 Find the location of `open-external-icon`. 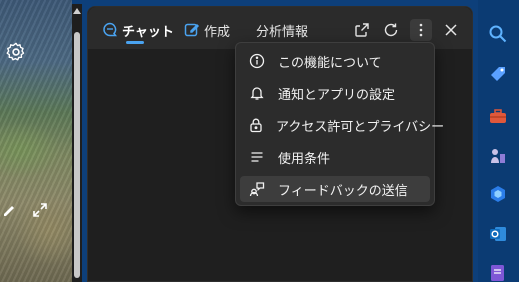

open-external-icon is located at coordinates (362, 30).